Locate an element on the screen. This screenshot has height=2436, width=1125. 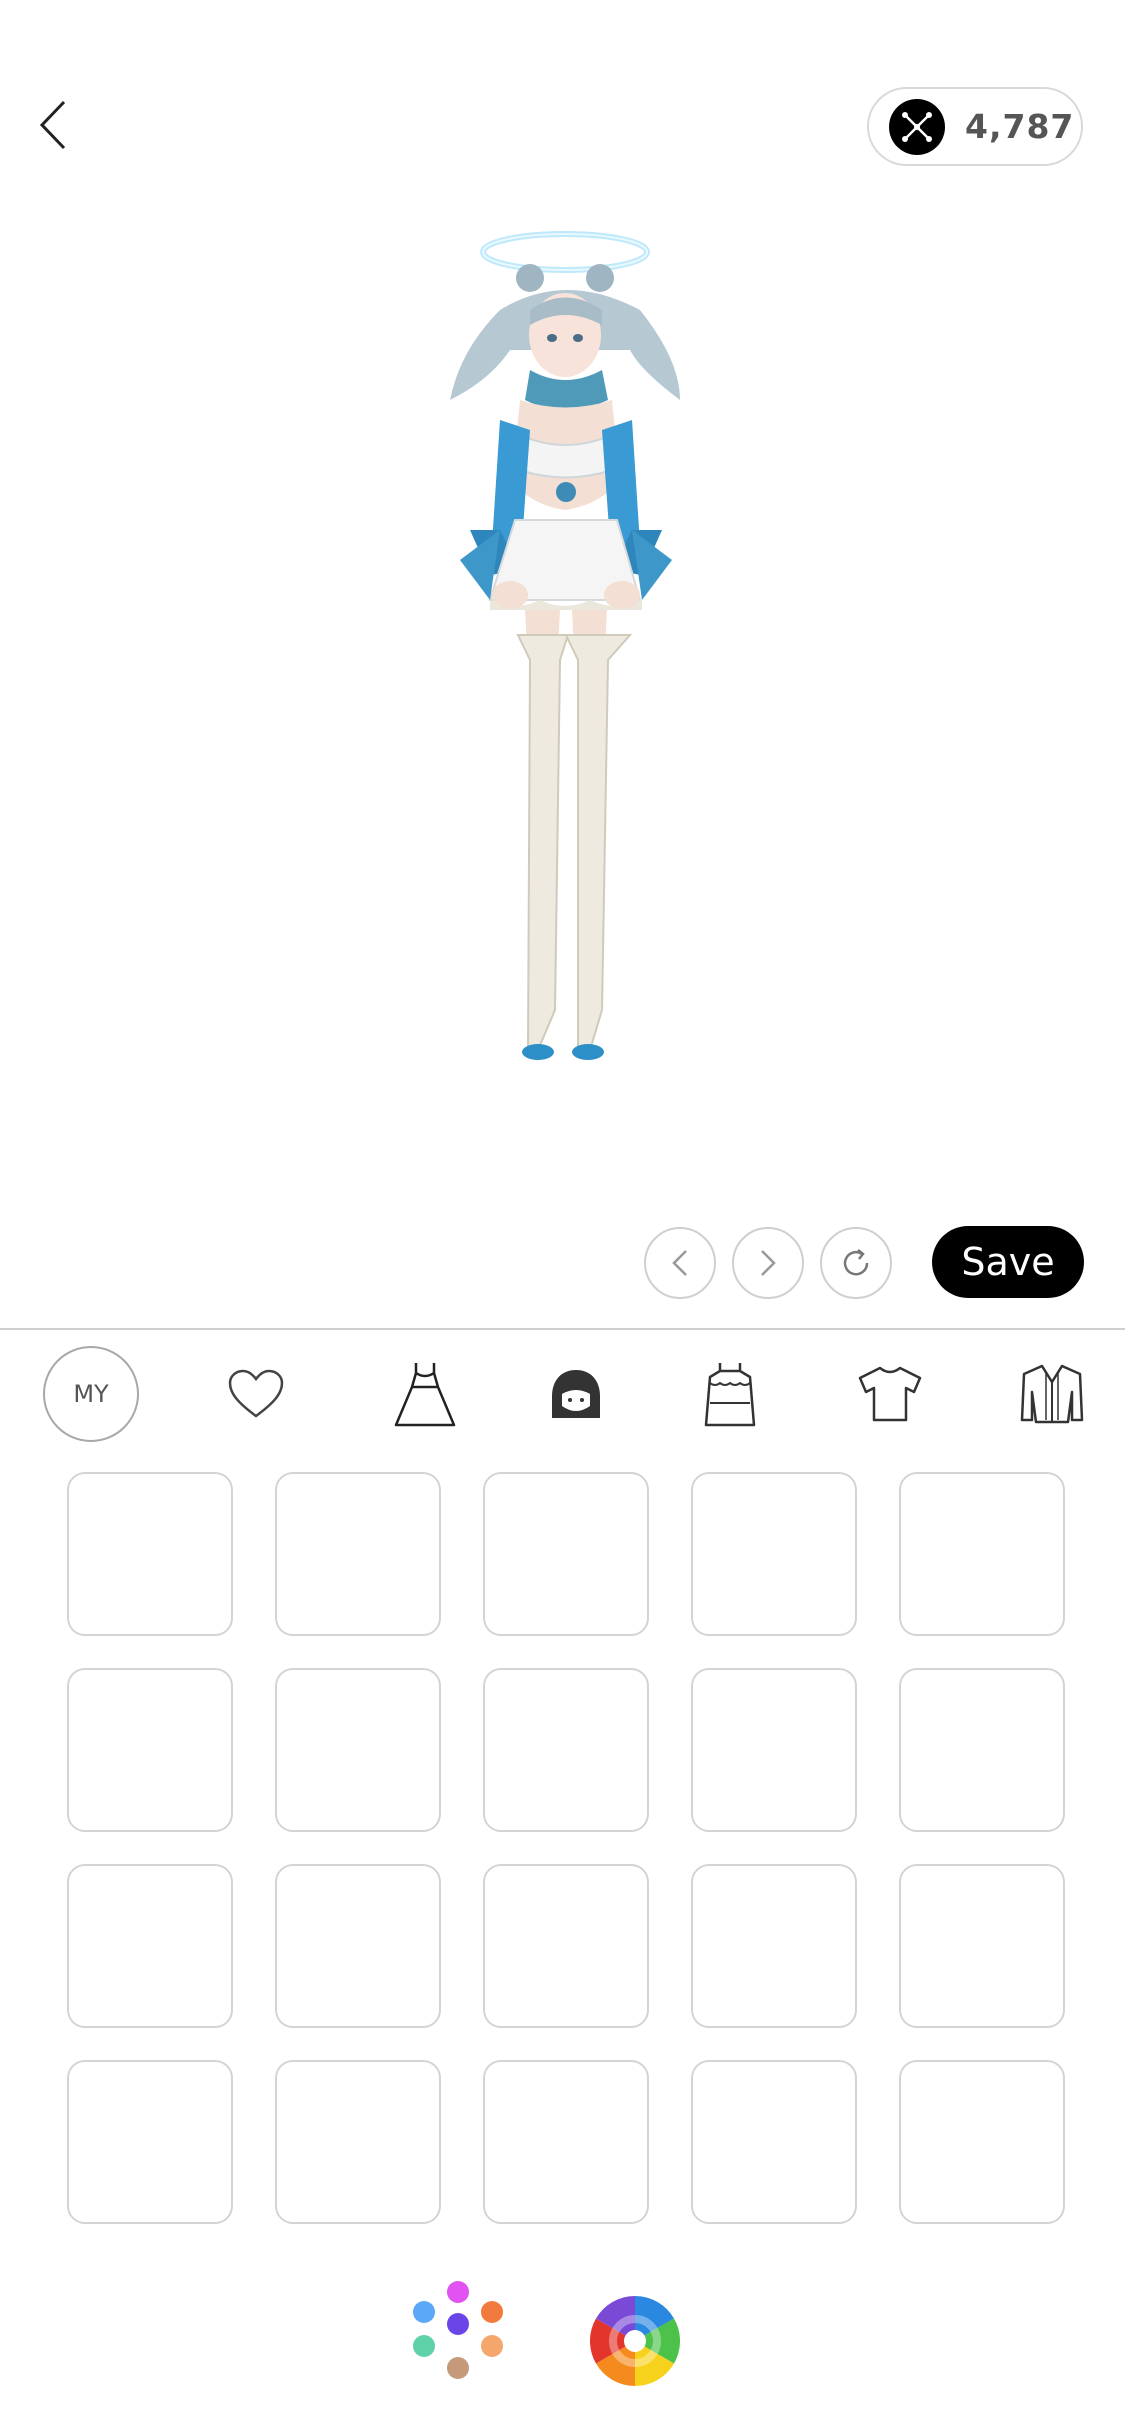
hair-icon is located at coordinates (576, 1394).